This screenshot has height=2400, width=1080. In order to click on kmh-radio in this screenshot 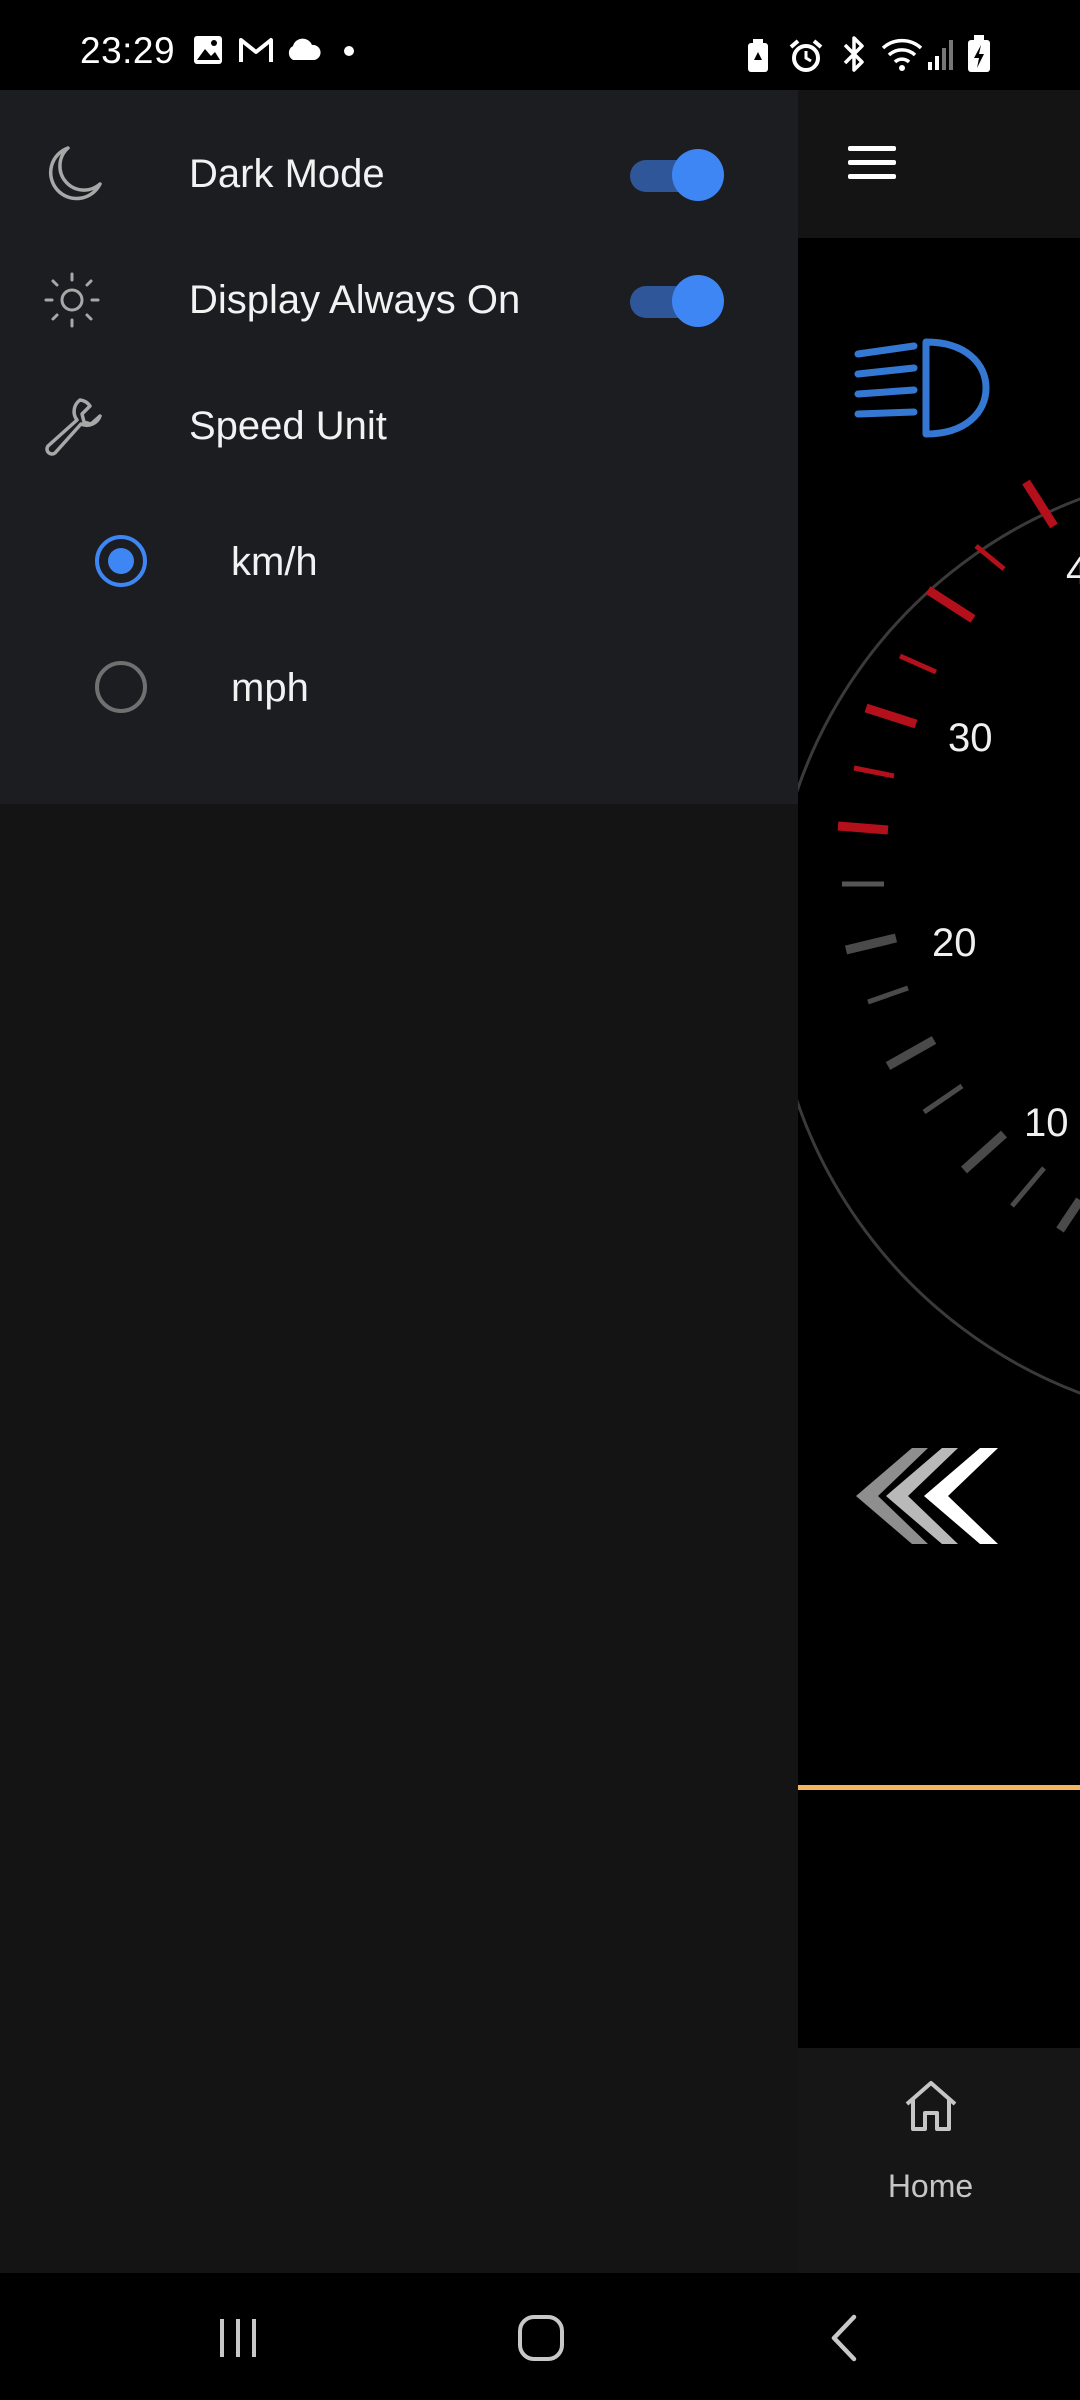, I will do `click(121, 561)`.